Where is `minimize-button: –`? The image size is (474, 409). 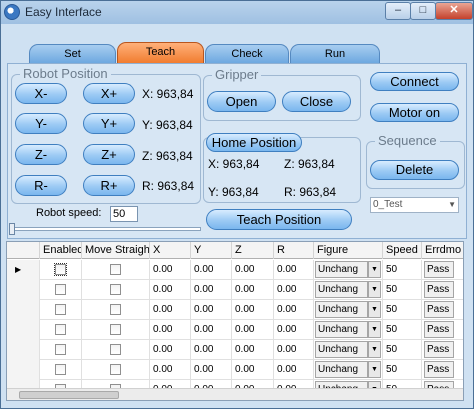 minimize-button: – is located at coordinates (398, 11).